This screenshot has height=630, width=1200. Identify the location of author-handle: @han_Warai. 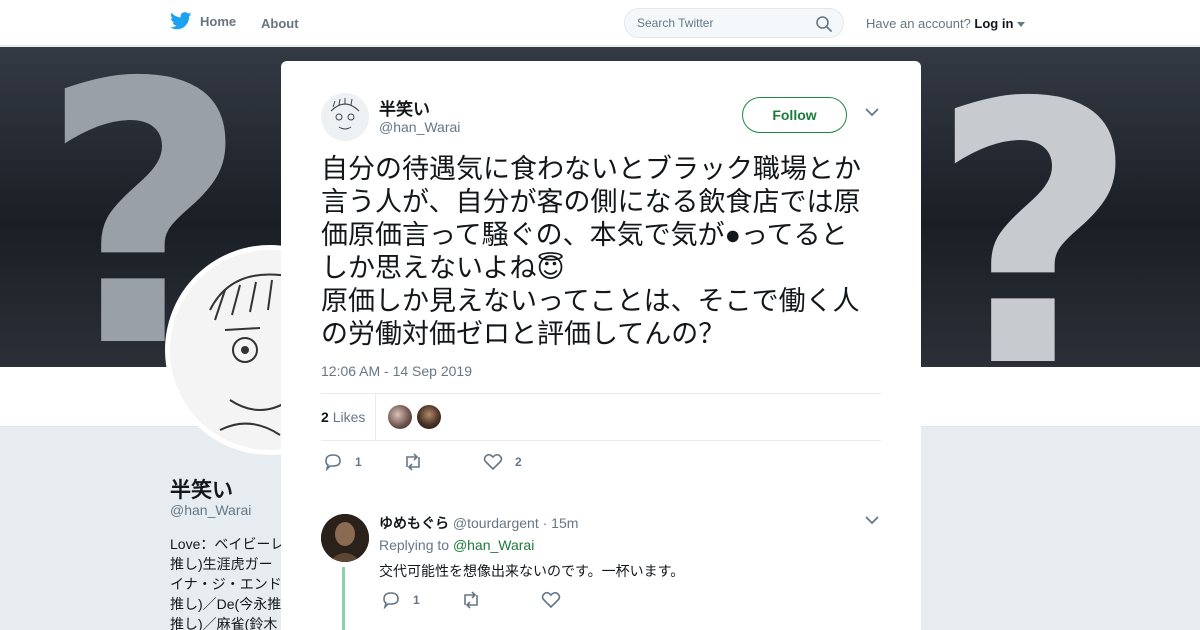
(419, 127).